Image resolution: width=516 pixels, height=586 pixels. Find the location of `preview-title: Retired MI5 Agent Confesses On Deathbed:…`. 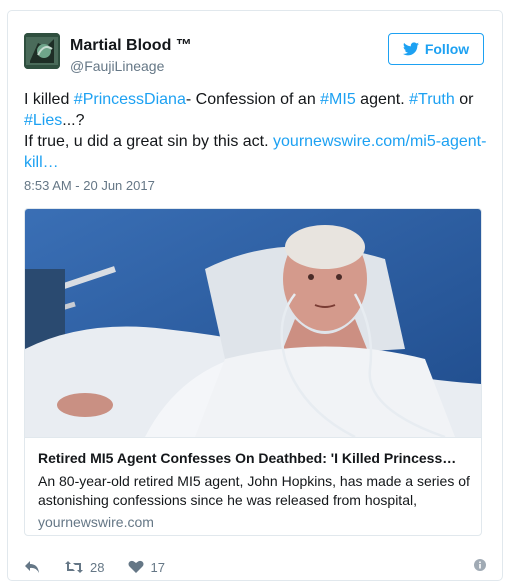

preview-title: Retired MI5 Agent Confesses On Deathbed:… is located at coordinates (253, 458).